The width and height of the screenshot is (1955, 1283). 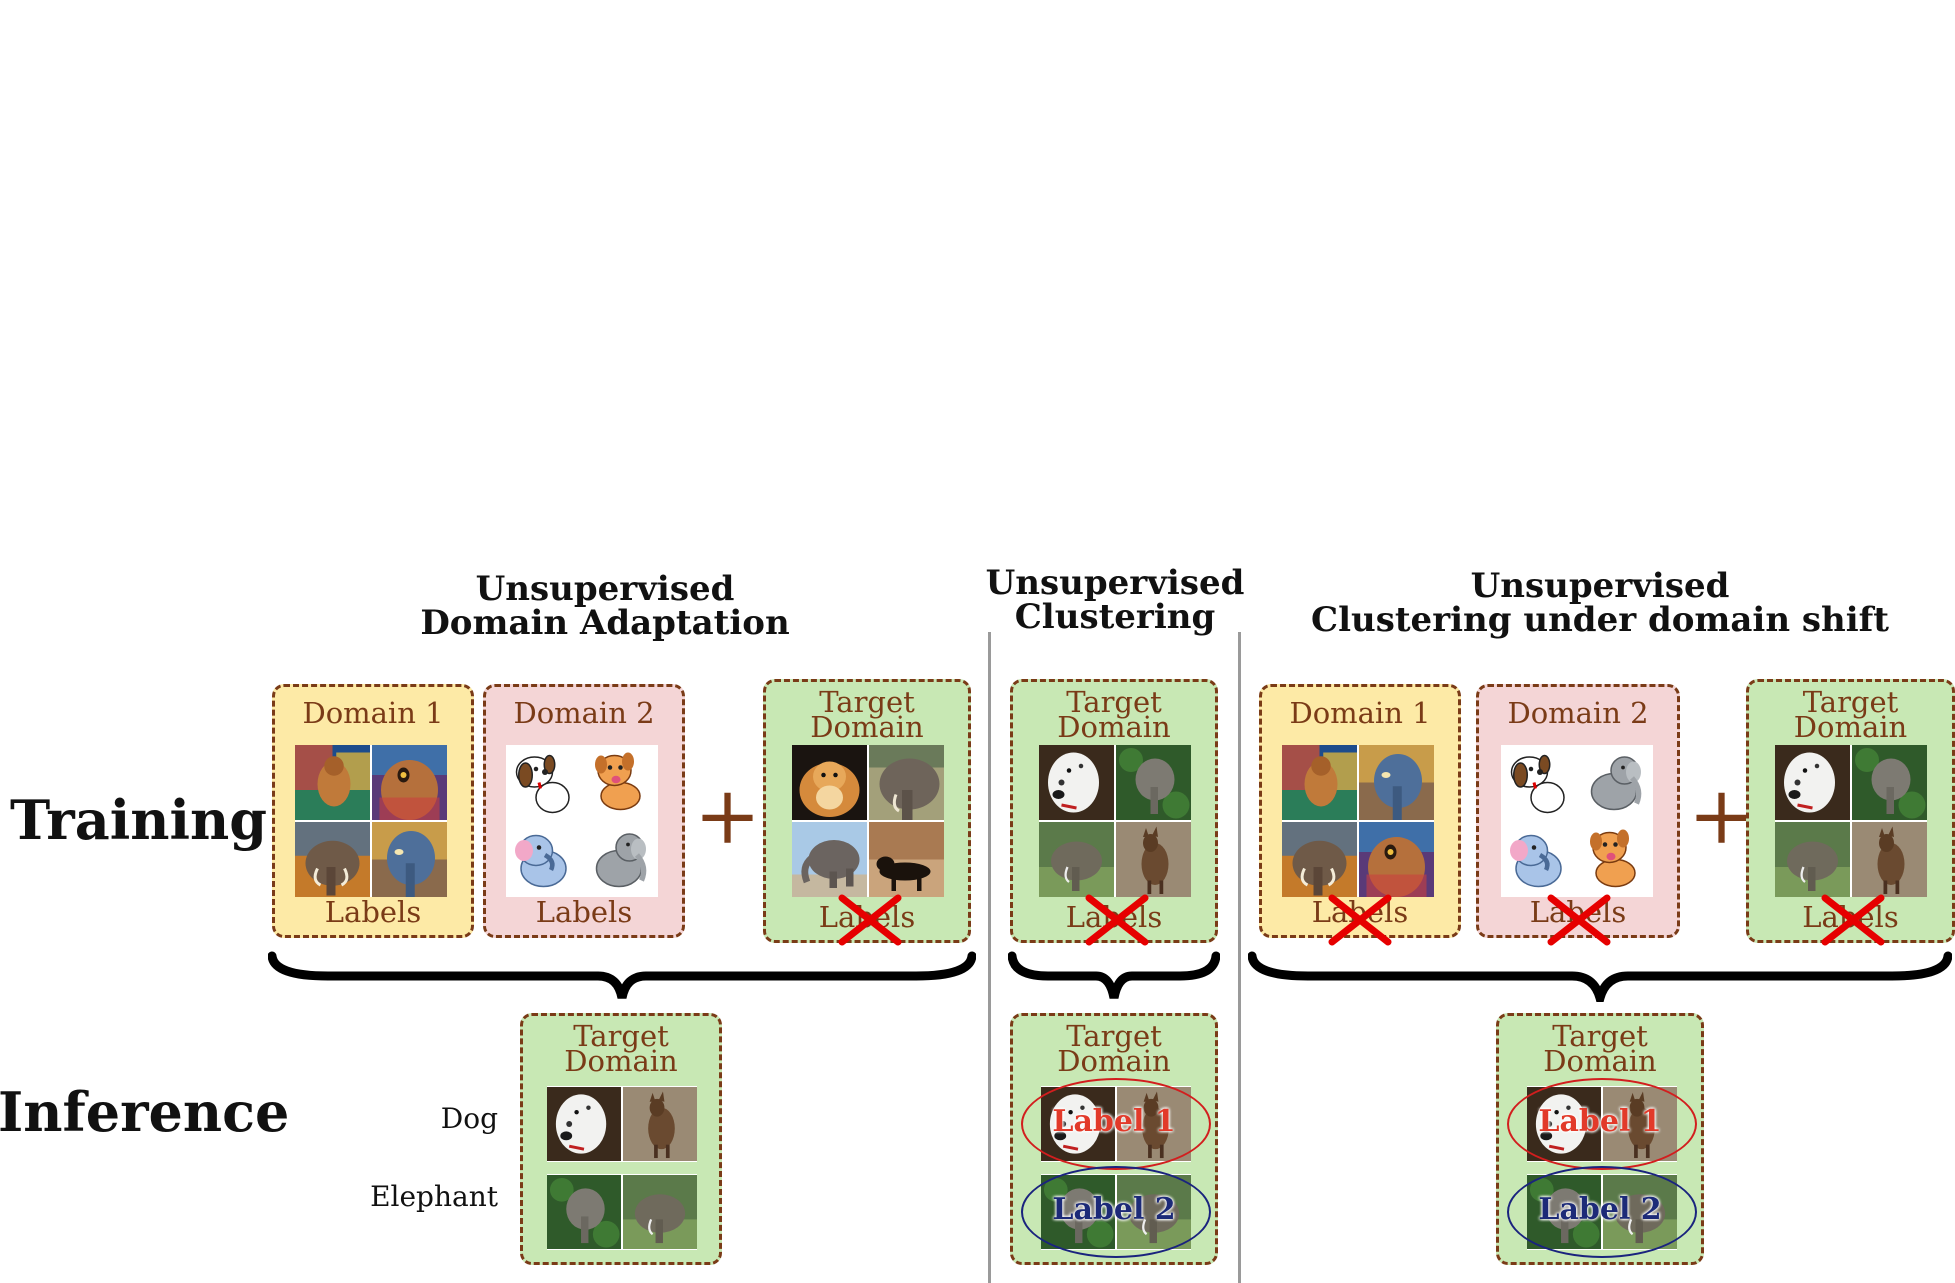 What do you see at coordinates (868, 821) in the screenshot?
I see `uda-target-images` at bounding box center [868, 821].